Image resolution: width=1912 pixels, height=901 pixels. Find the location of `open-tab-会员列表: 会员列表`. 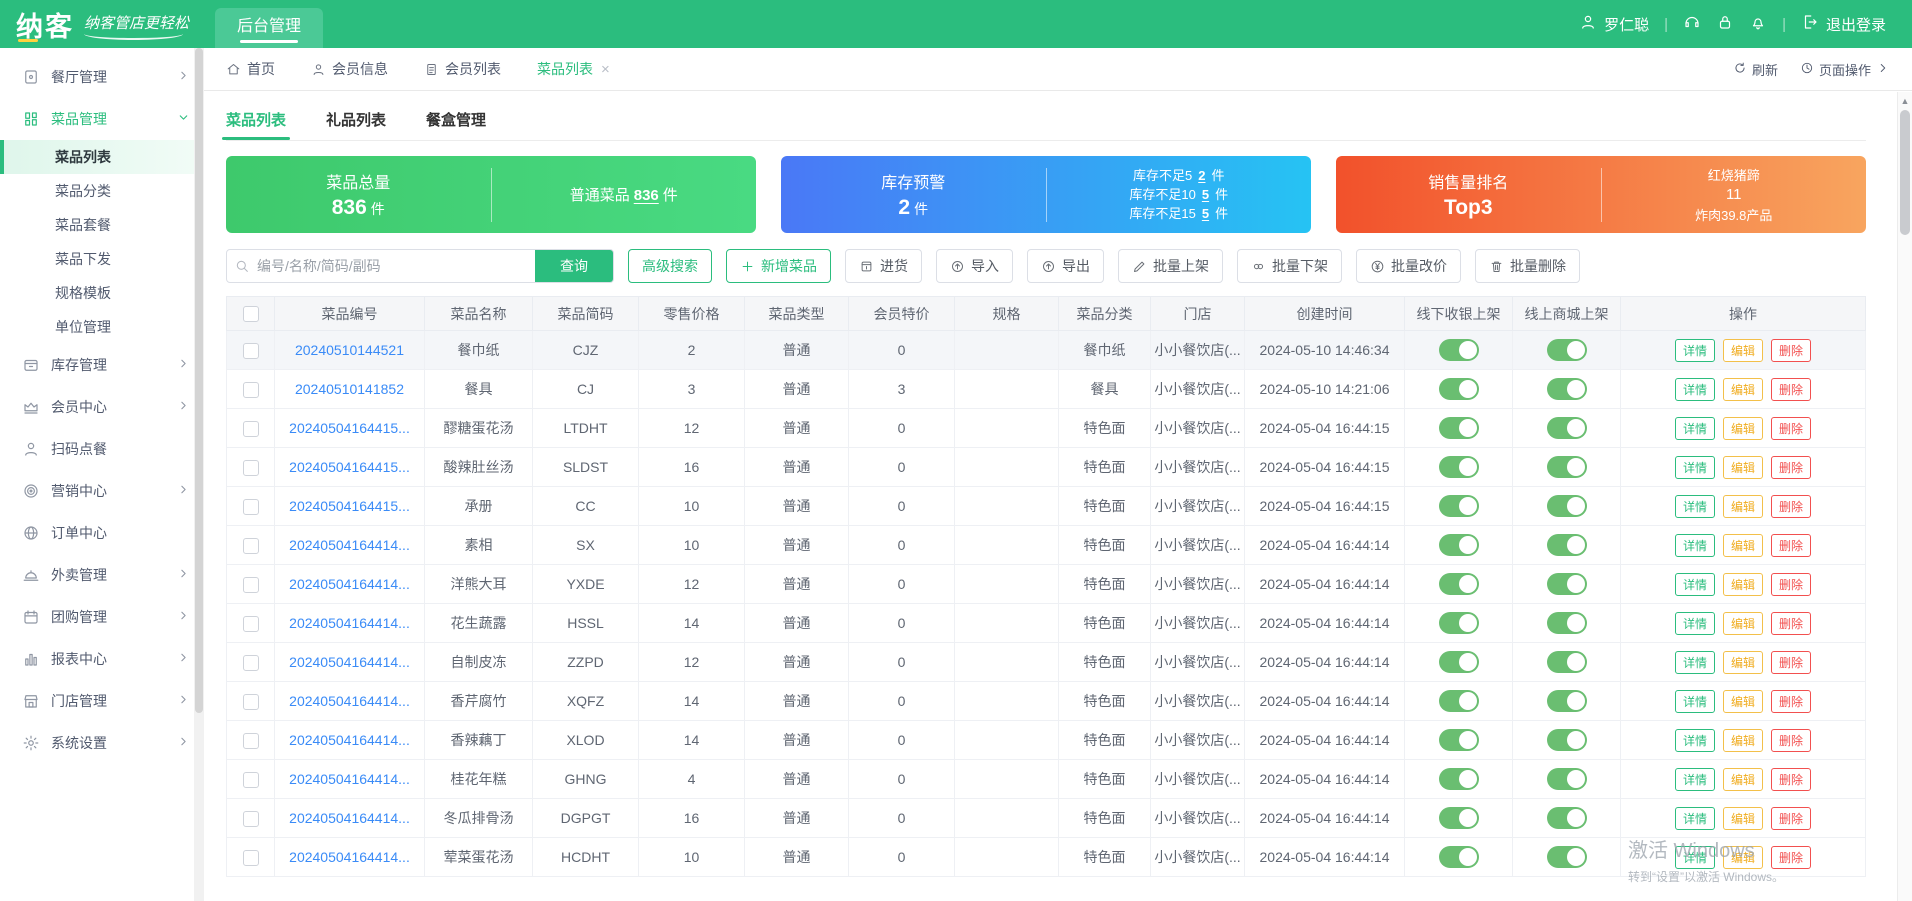

open-tab-会员列表: 会员列表 is located at coordinates (462, 69).